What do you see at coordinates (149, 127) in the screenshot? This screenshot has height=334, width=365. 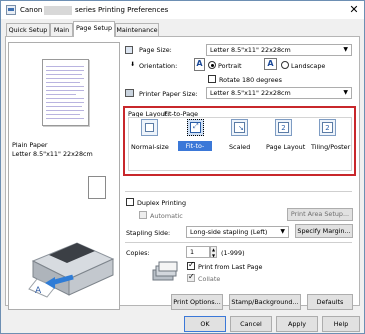 I see `normal-size-icon` at bounding box center [149, 127].